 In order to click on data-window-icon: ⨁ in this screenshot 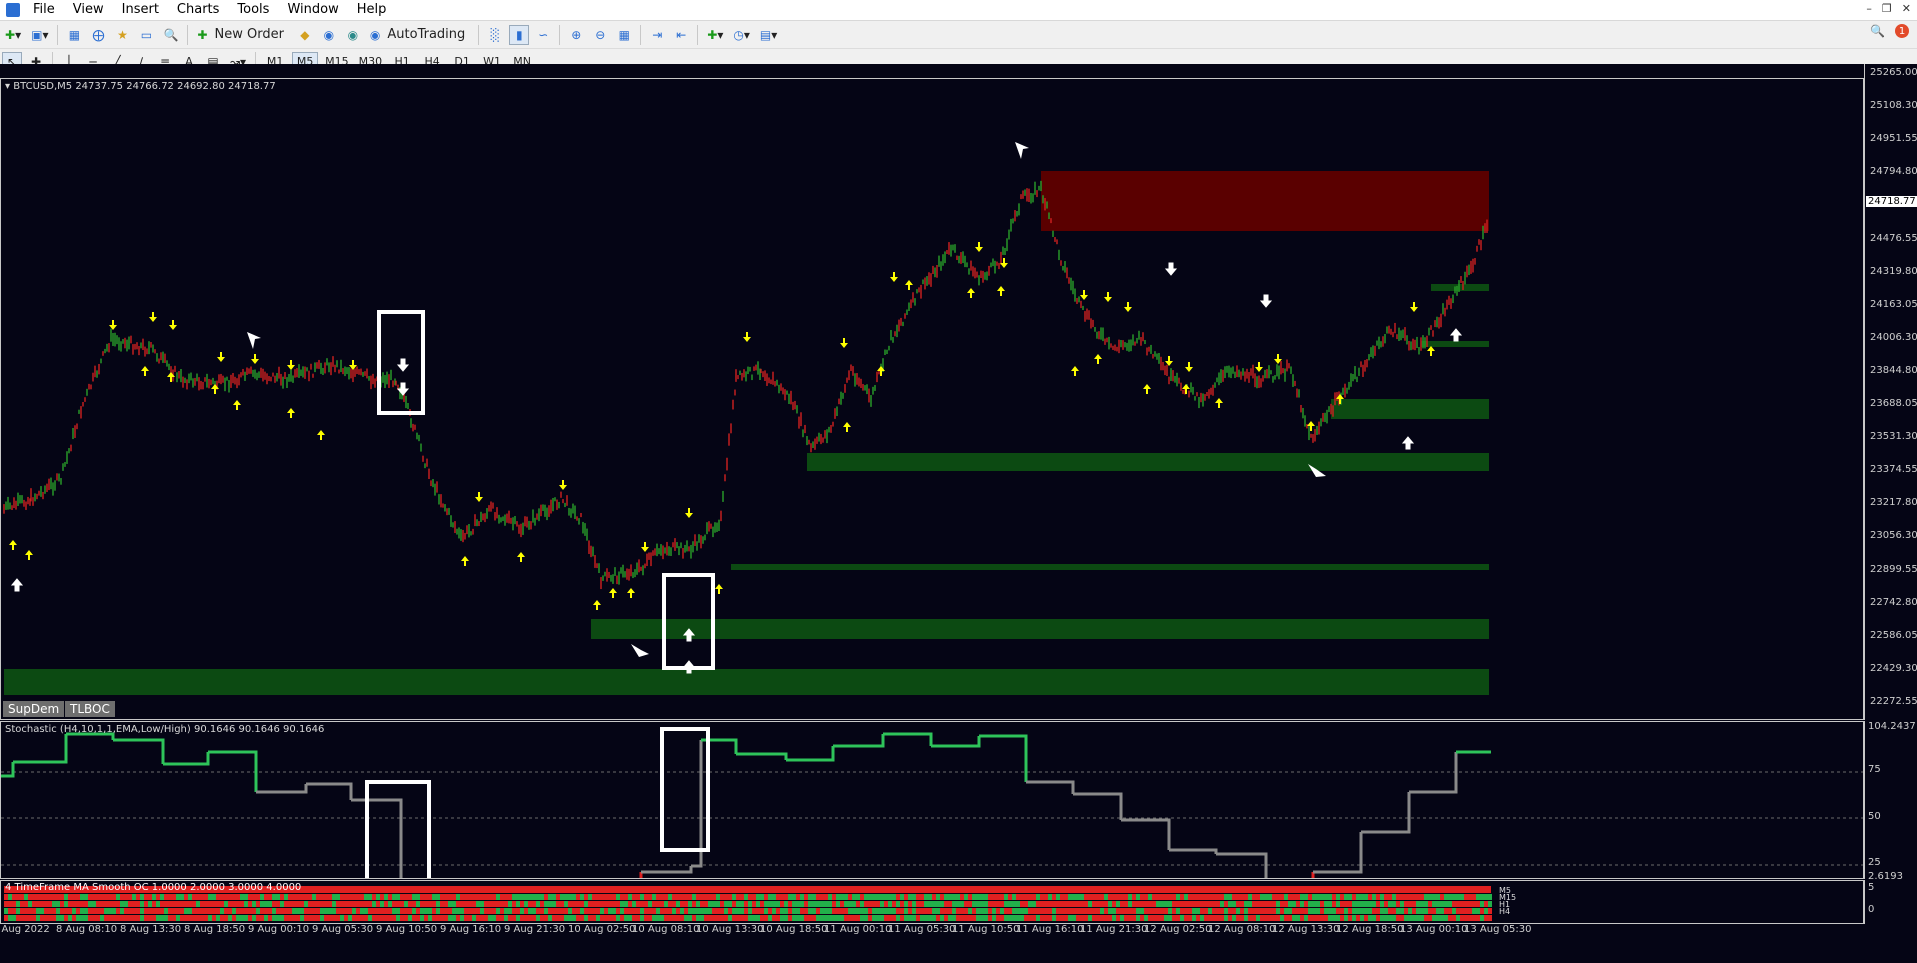, I will do `click(98, 35)`.